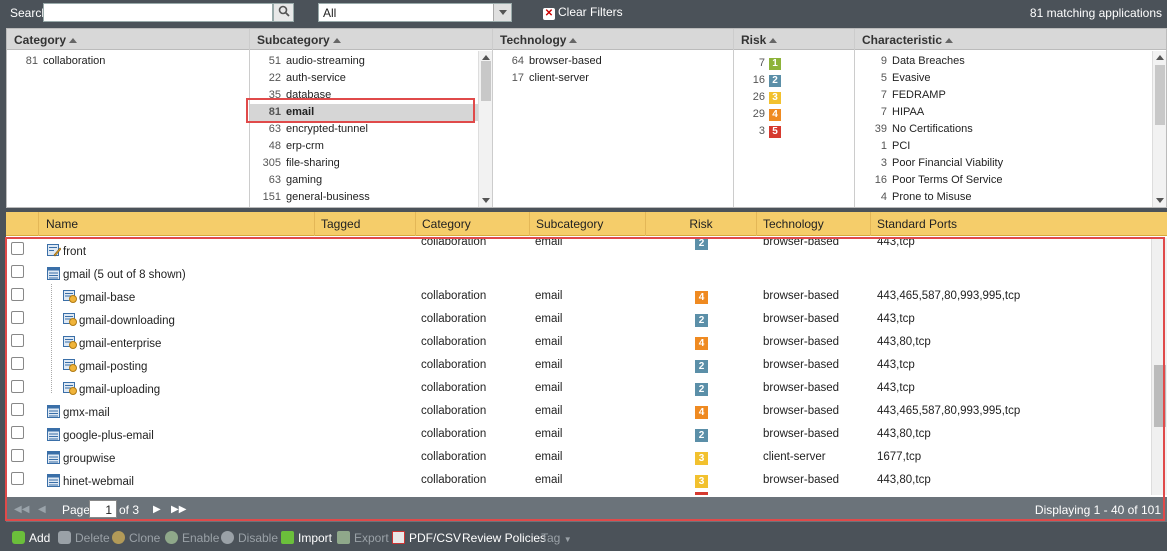 This screenshot has width=1167, height=551. I want to click on facet-item-count: 29, so click(758, 114).